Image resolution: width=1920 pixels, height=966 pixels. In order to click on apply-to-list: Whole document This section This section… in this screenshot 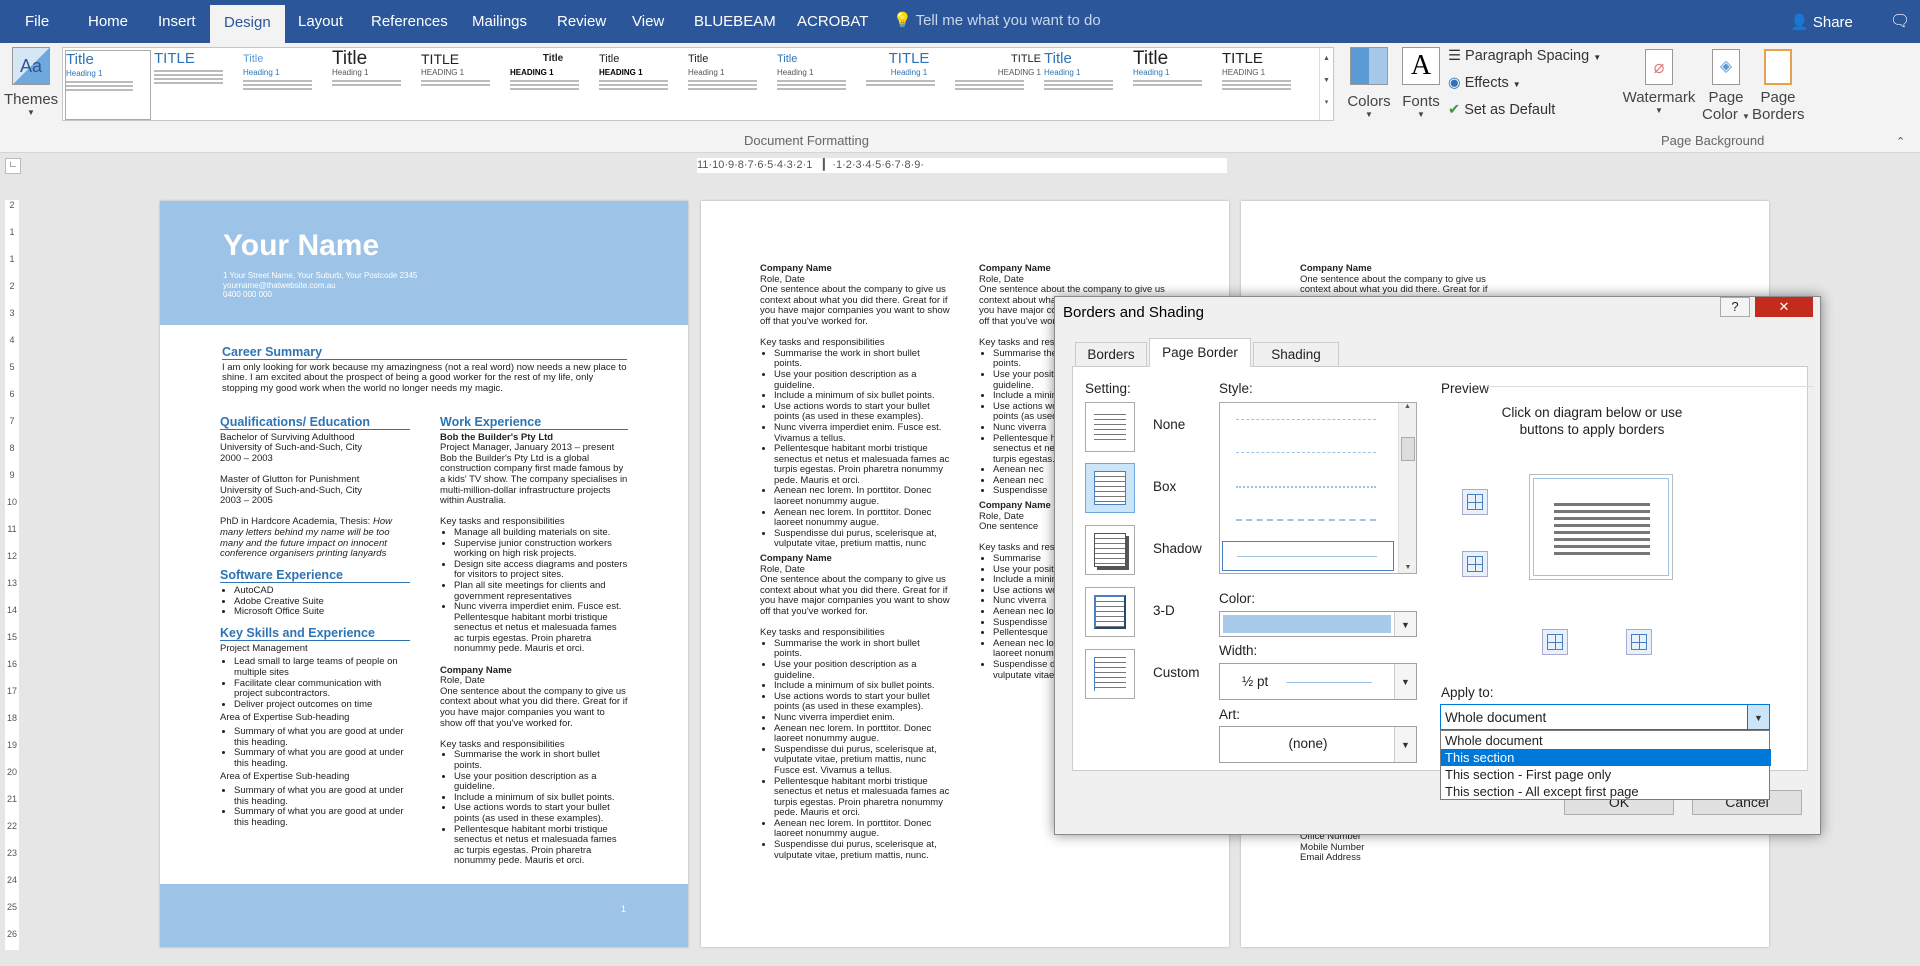, I will do `click(1605, 765)`.